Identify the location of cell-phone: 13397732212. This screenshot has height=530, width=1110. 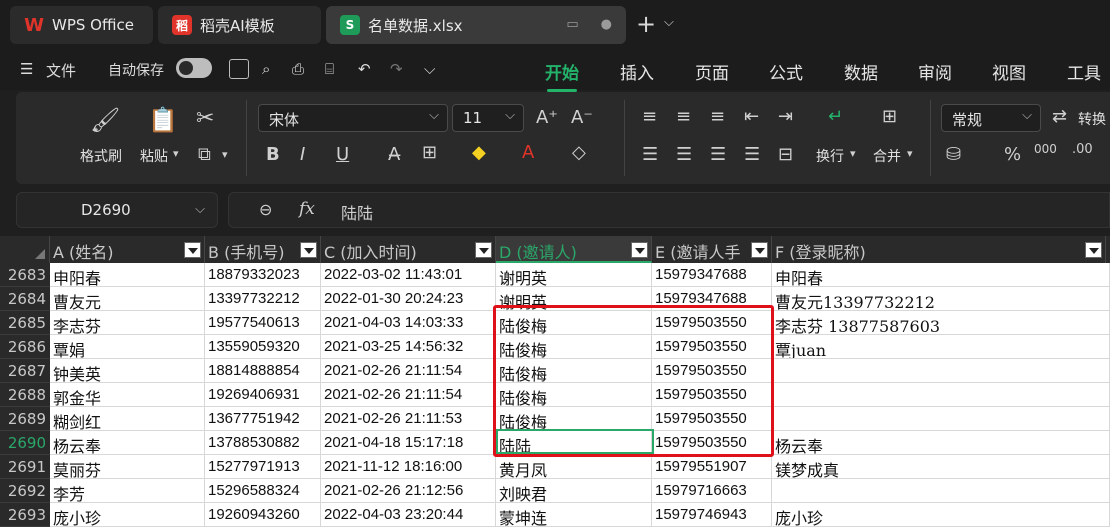
(263, 299).